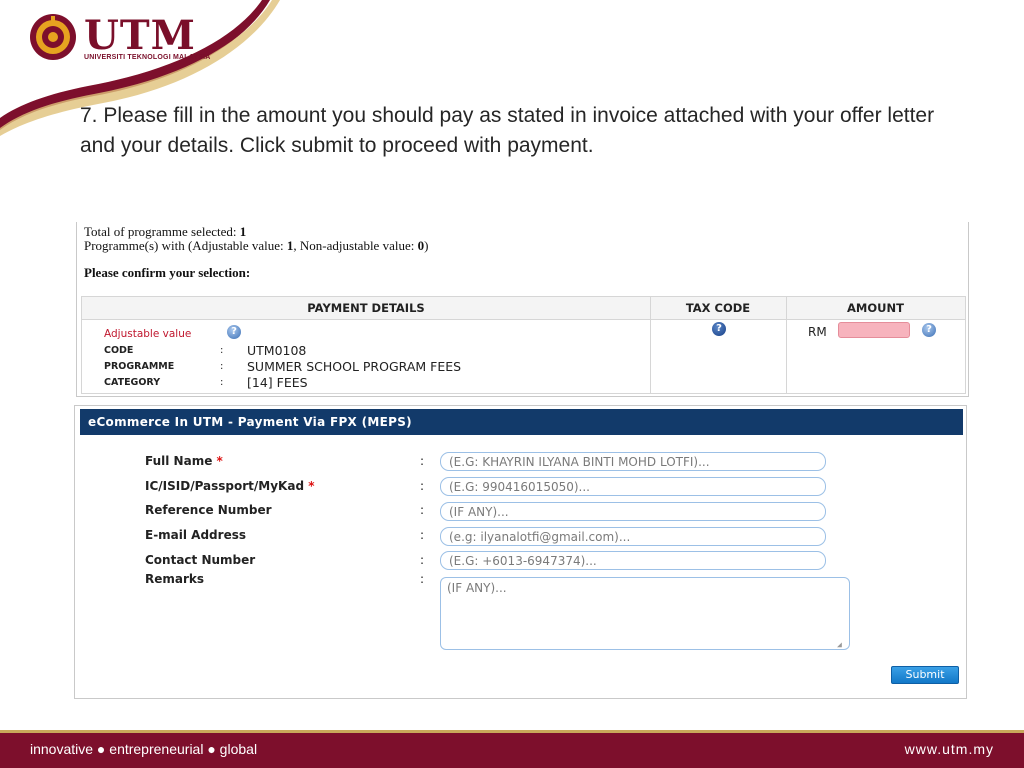 This screenshot has height=768, width=1024. Describe the element at coordinates (929, 330) in the screenshot. I see `amount-help-icon: ?` at that location.